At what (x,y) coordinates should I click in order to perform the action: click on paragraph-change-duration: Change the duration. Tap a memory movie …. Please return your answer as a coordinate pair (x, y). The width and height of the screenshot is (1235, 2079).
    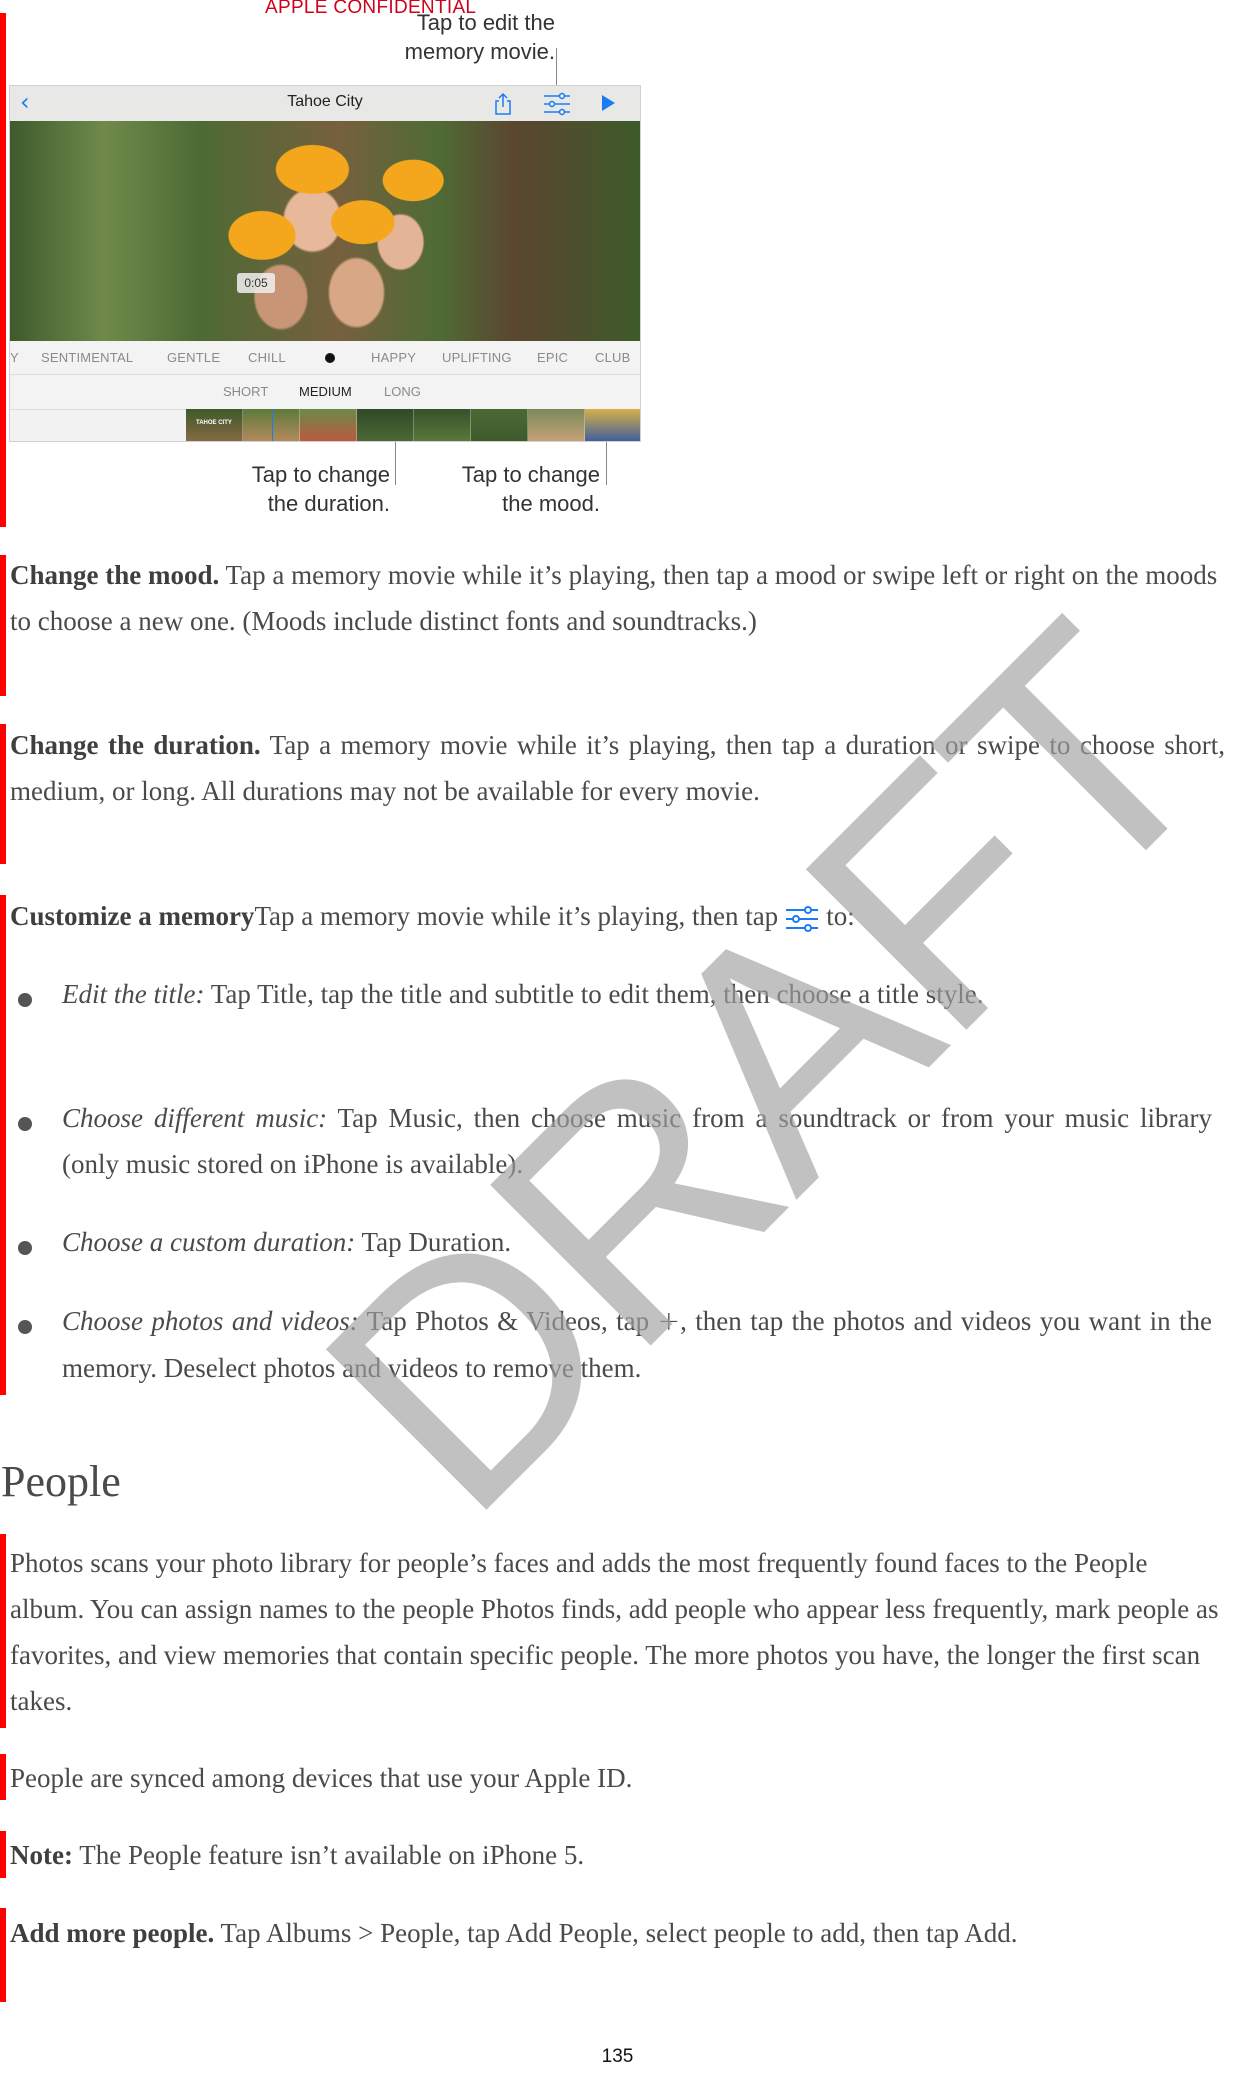
    Looking at the image, I should click on (617, 768).